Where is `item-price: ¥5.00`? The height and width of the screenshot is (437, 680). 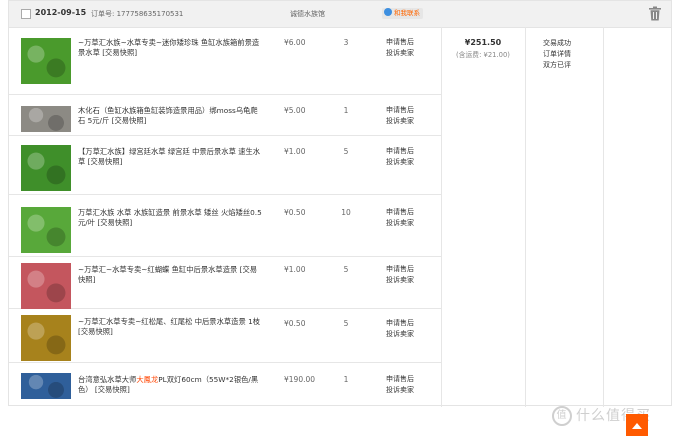
item-price: ¥5.00 is located at coordinates (295, 110).